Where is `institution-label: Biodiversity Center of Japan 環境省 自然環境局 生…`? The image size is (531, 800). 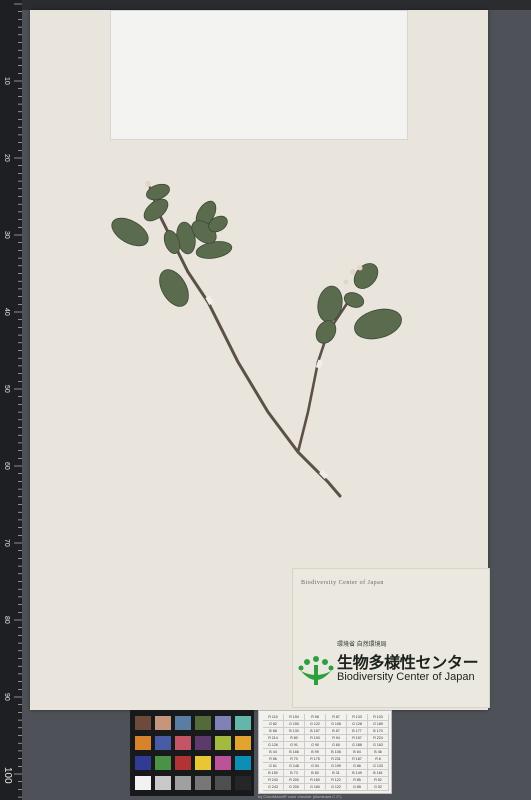
institution-label: Biodiversity Center of Japan 環境省 自然環境局 生… is located at coordinates (391, 638).